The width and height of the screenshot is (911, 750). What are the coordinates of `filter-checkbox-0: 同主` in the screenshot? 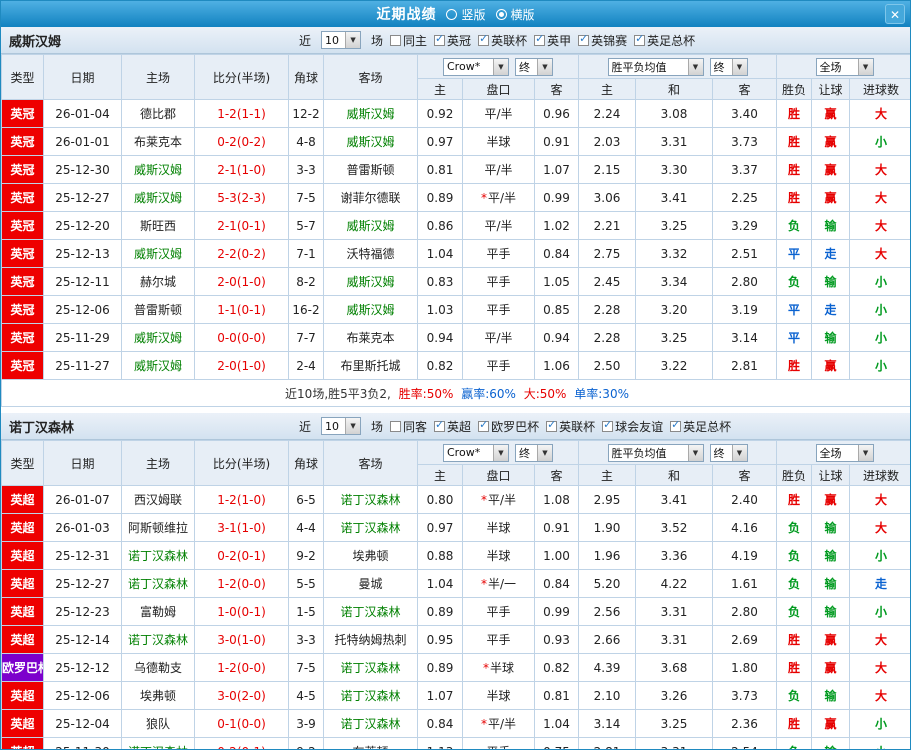 It's located at (408, 40).